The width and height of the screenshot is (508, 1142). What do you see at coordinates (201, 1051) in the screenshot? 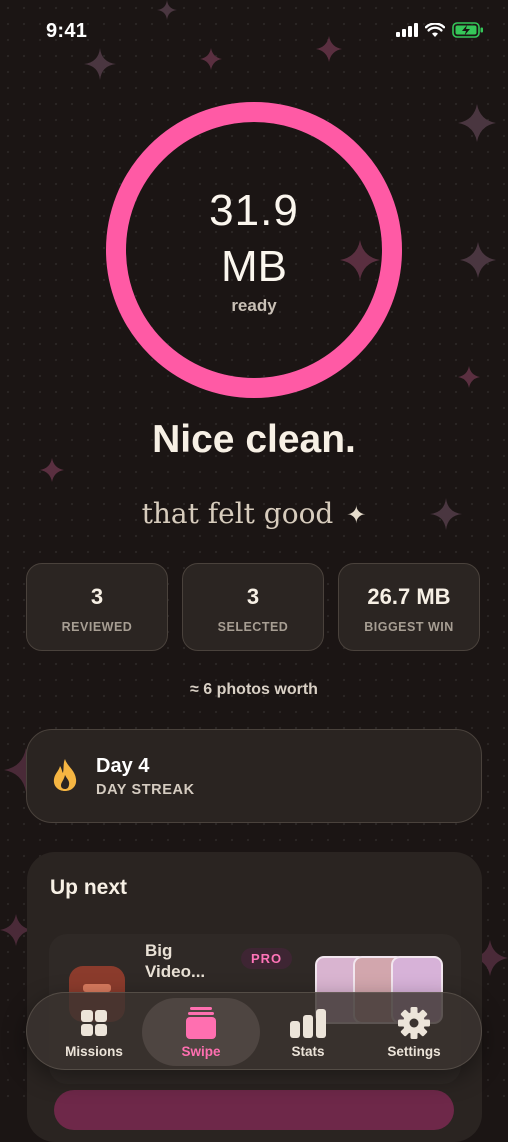
I see `tab-label: Swipe` at bounding box center [201, 1051].